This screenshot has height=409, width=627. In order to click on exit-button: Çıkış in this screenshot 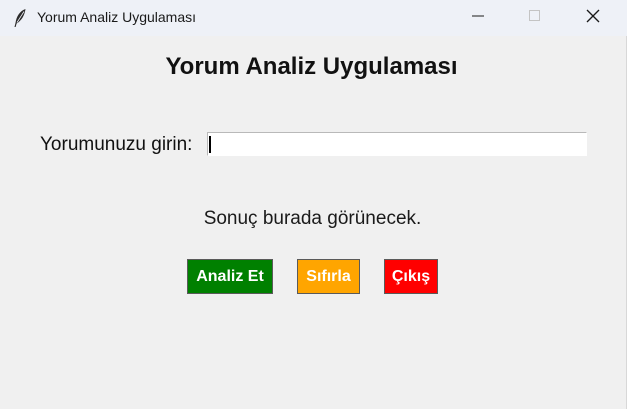, I will do `click(411, 276)`.